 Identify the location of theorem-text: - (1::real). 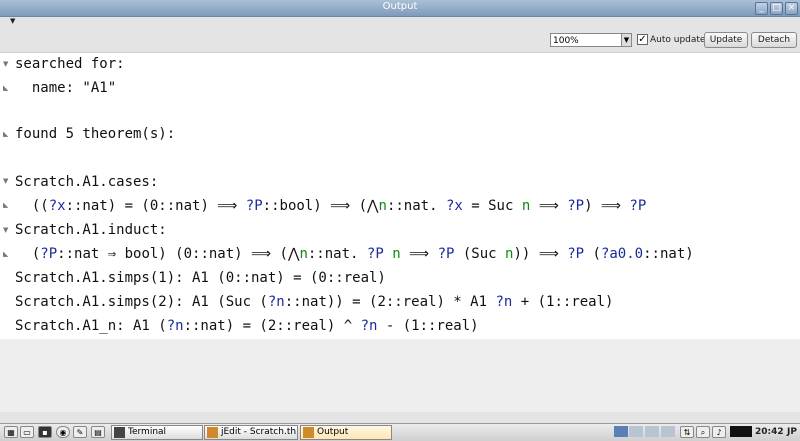
(428, 326).